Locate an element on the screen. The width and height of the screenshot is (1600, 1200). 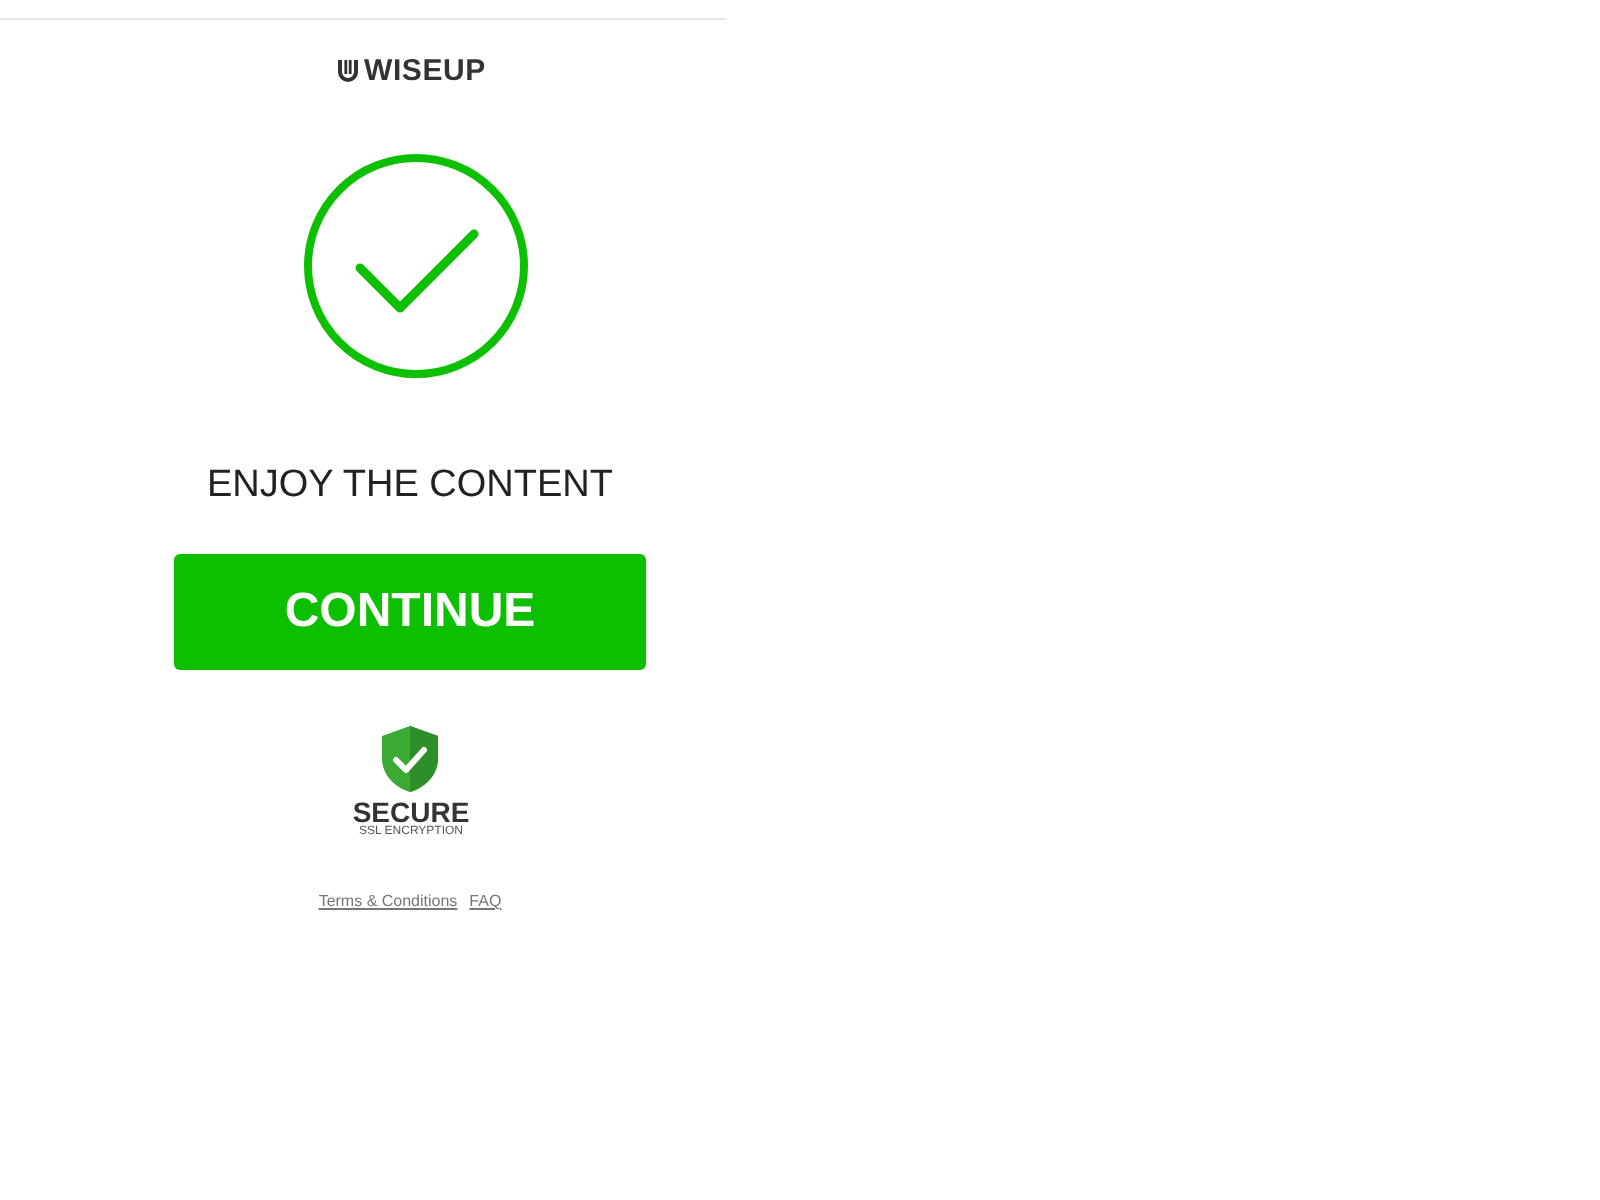
badge-title: SECURE is located at coordinates (411, 812).